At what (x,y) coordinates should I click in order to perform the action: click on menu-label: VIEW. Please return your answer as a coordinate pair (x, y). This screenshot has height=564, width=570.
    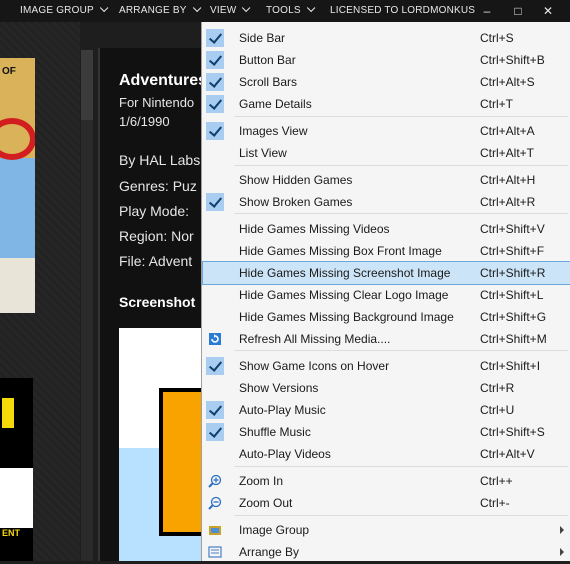
    Looking at the image, I should click on (223, 10).